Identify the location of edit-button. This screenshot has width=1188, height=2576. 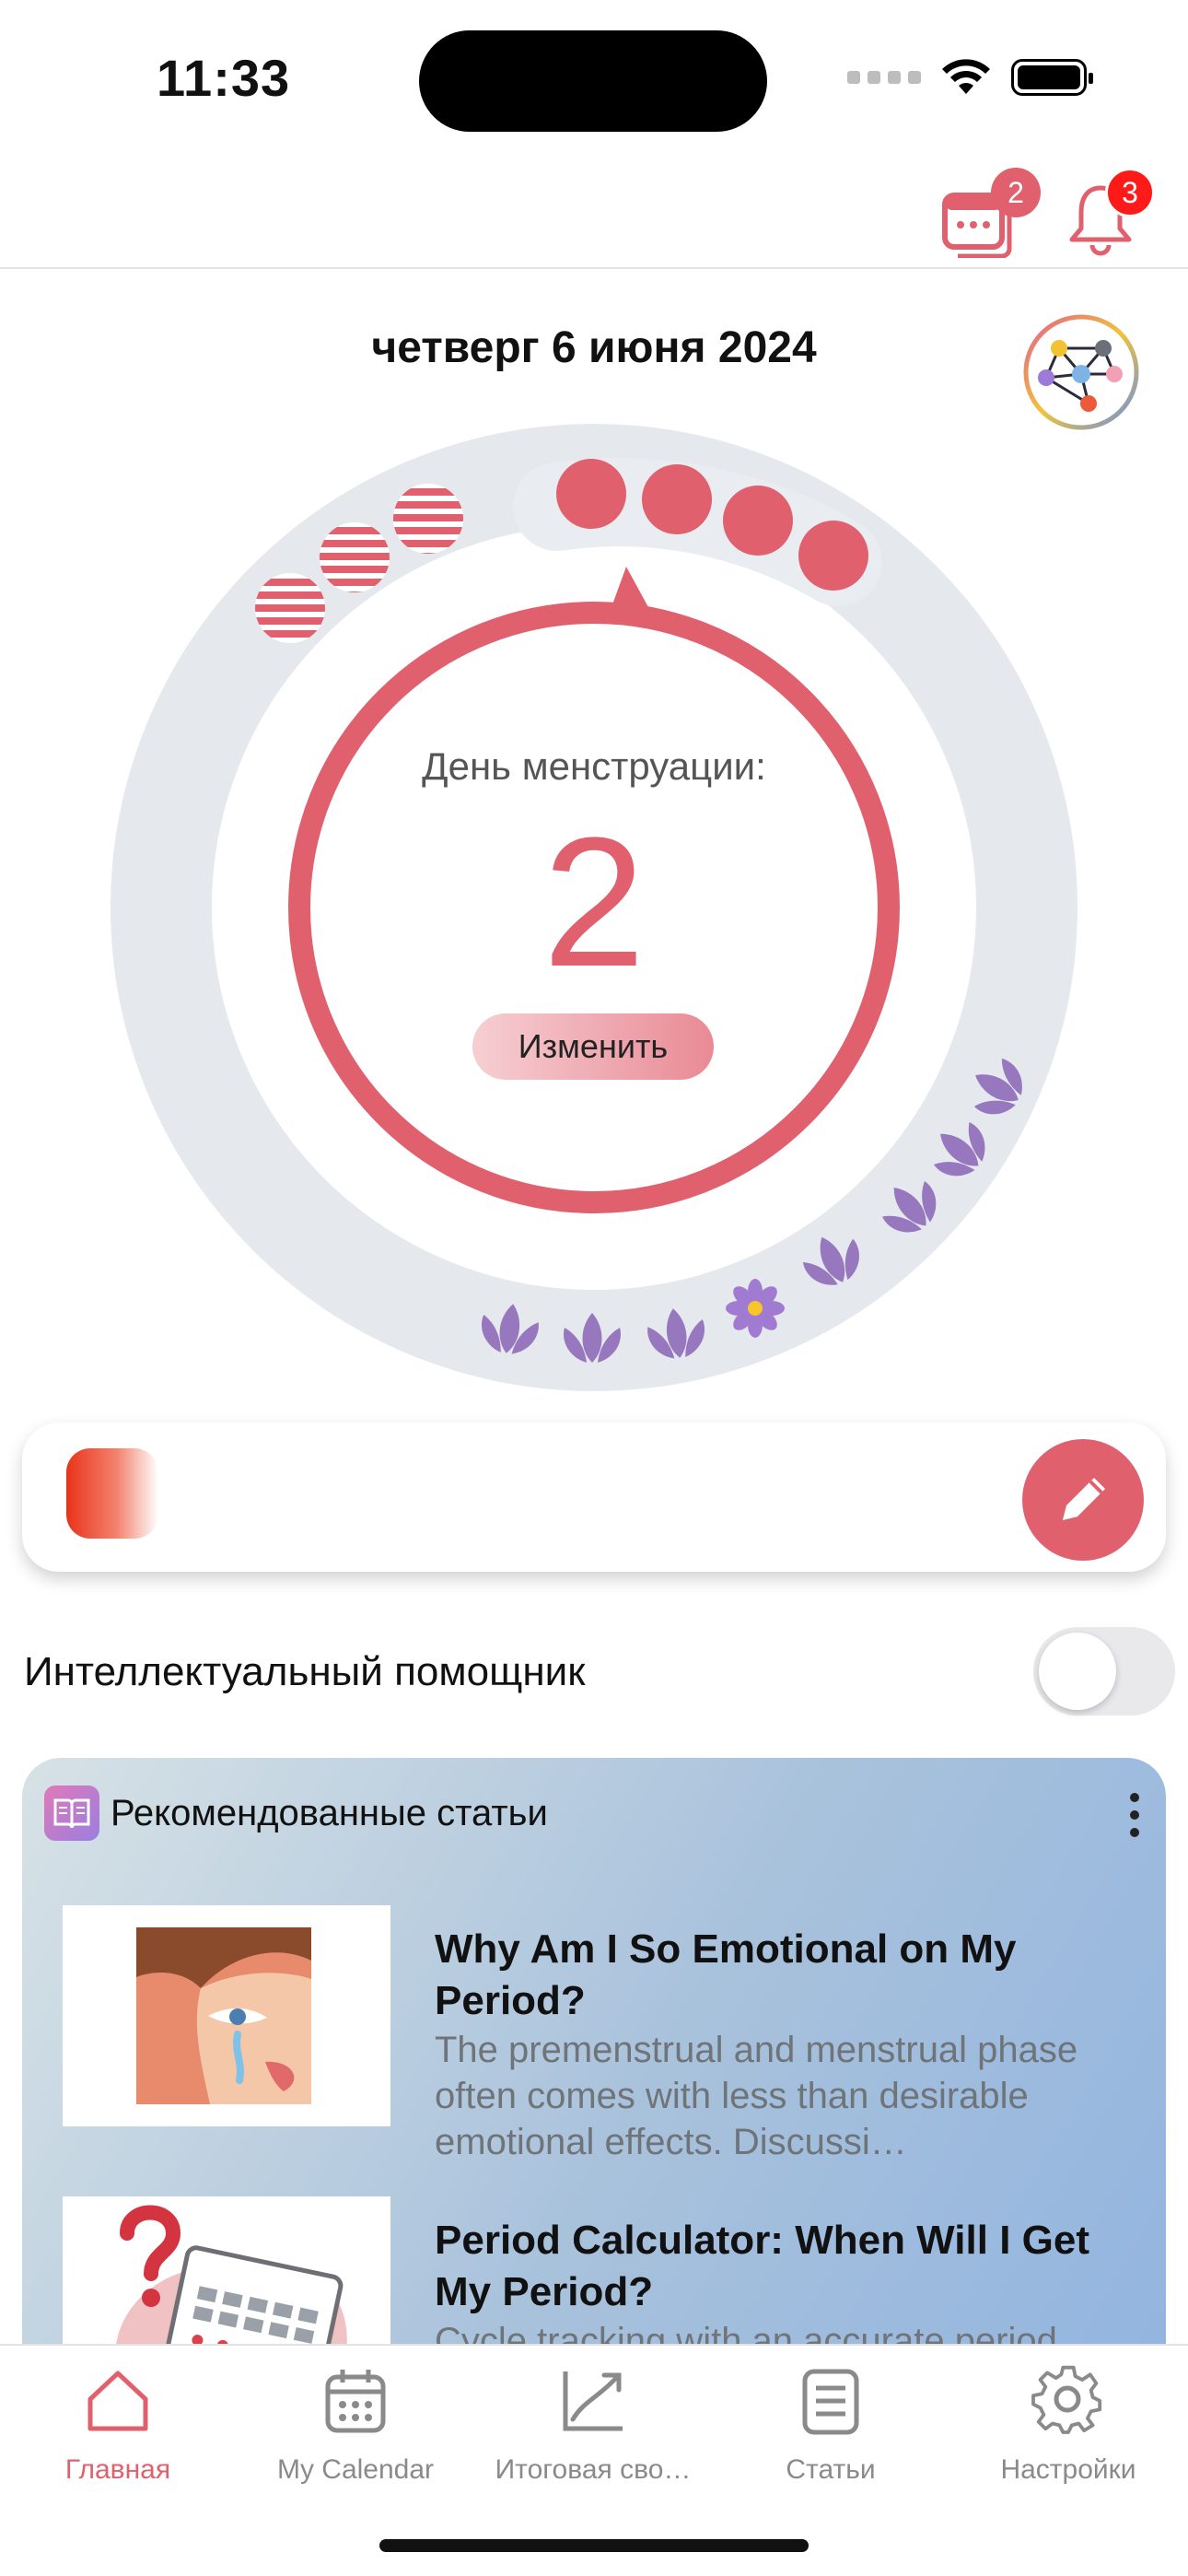
(1083, 1500).